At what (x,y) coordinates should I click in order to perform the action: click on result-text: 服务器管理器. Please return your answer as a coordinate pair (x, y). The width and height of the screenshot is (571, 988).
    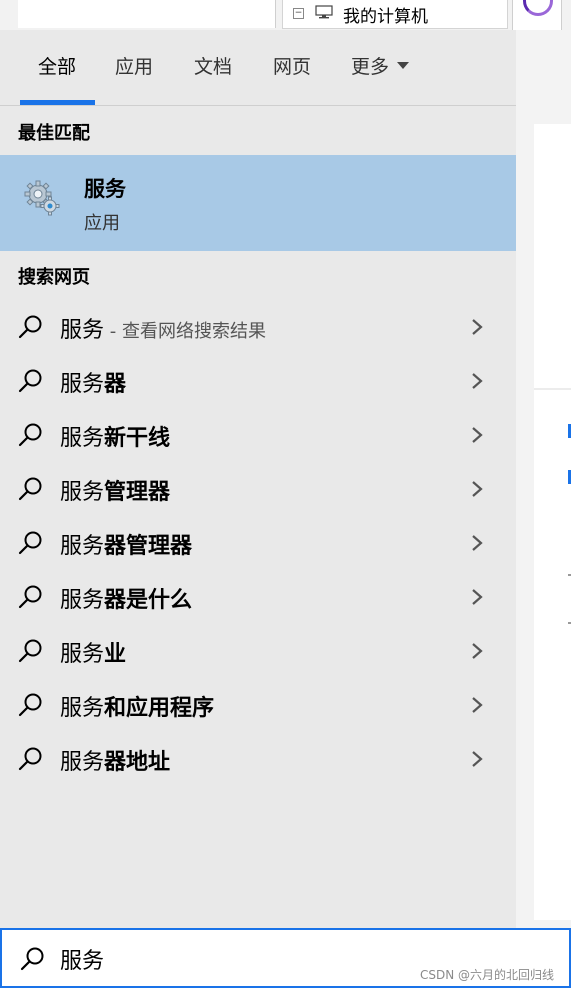
    Looking at the image, I should click on (126, 544).